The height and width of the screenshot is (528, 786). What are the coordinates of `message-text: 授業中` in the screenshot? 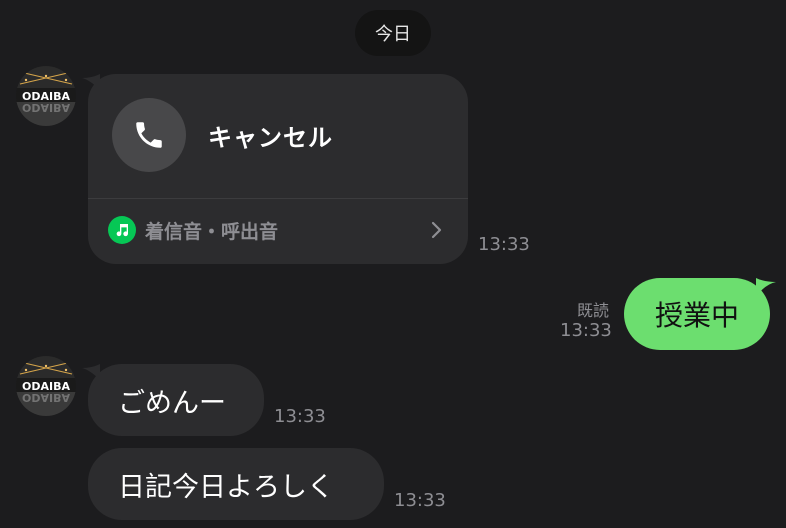 It's located at (696, 315).